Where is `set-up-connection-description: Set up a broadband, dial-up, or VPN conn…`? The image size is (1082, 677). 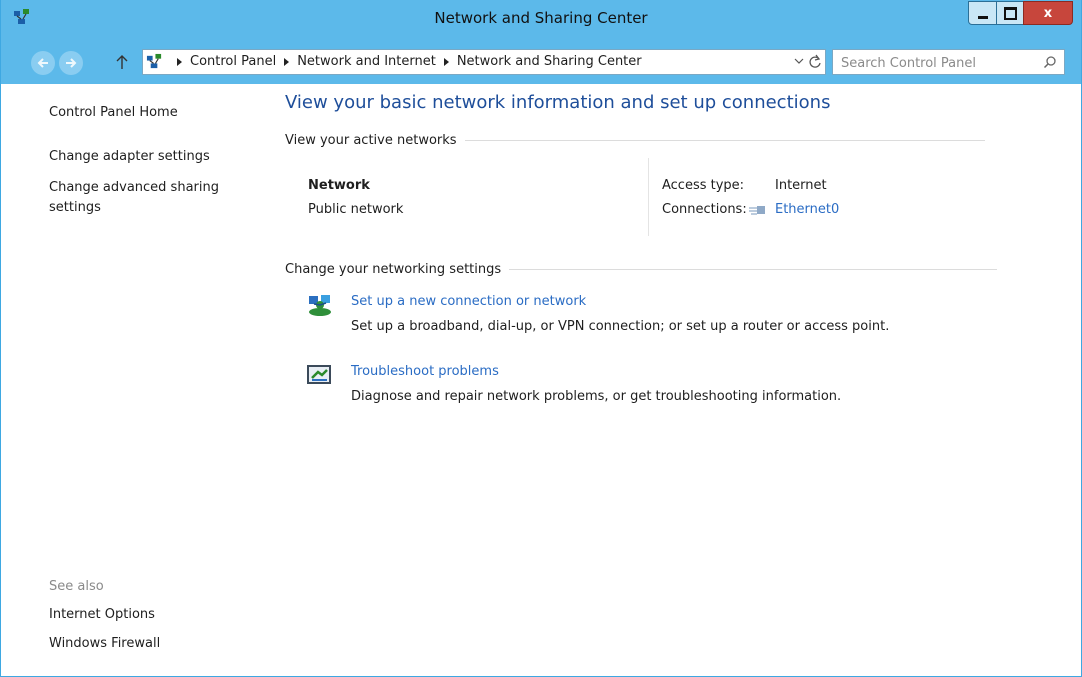 set-up-connection-description: Set up a broadband, dial-up, or VPN conn… is located at coordinates (620, 326).